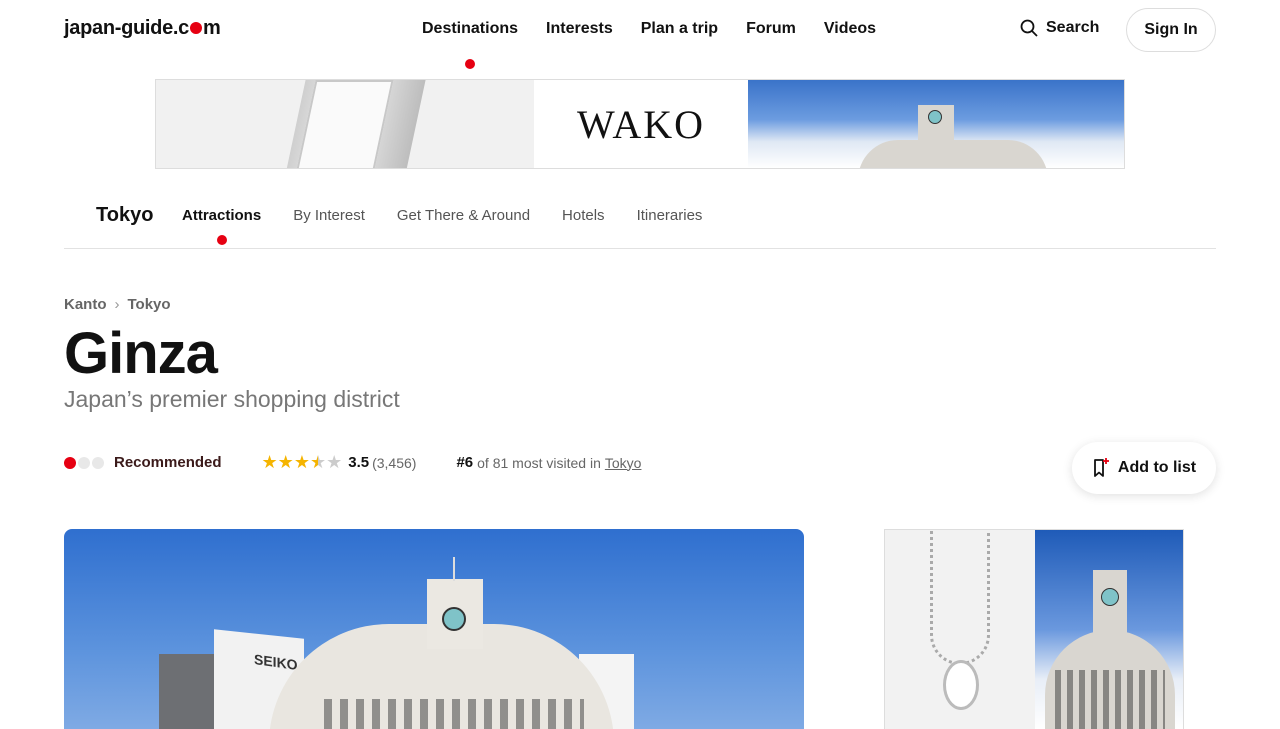 The width and height of the screenshot is (1280, 729). I want to click on tab-hotels: Hotels, so click(583, 215).